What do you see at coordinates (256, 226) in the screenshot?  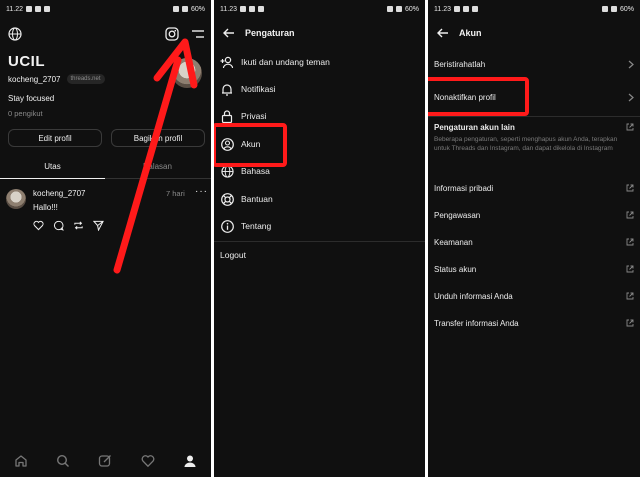 I see `settings-item-label: Tentang` at bounding box center [256, 226].